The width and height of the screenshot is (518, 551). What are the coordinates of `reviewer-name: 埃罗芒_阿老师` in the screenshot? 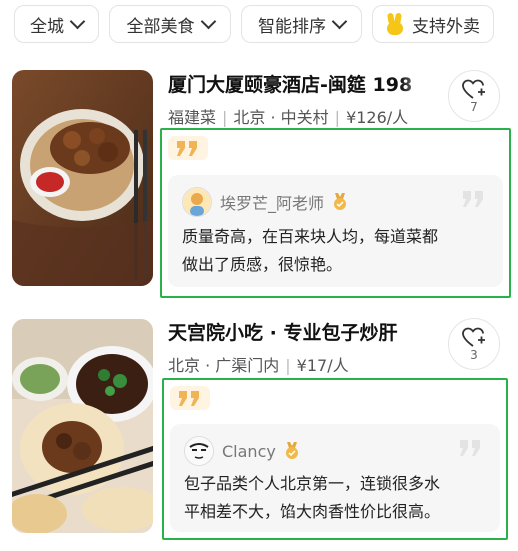 It's located at (272, 202).